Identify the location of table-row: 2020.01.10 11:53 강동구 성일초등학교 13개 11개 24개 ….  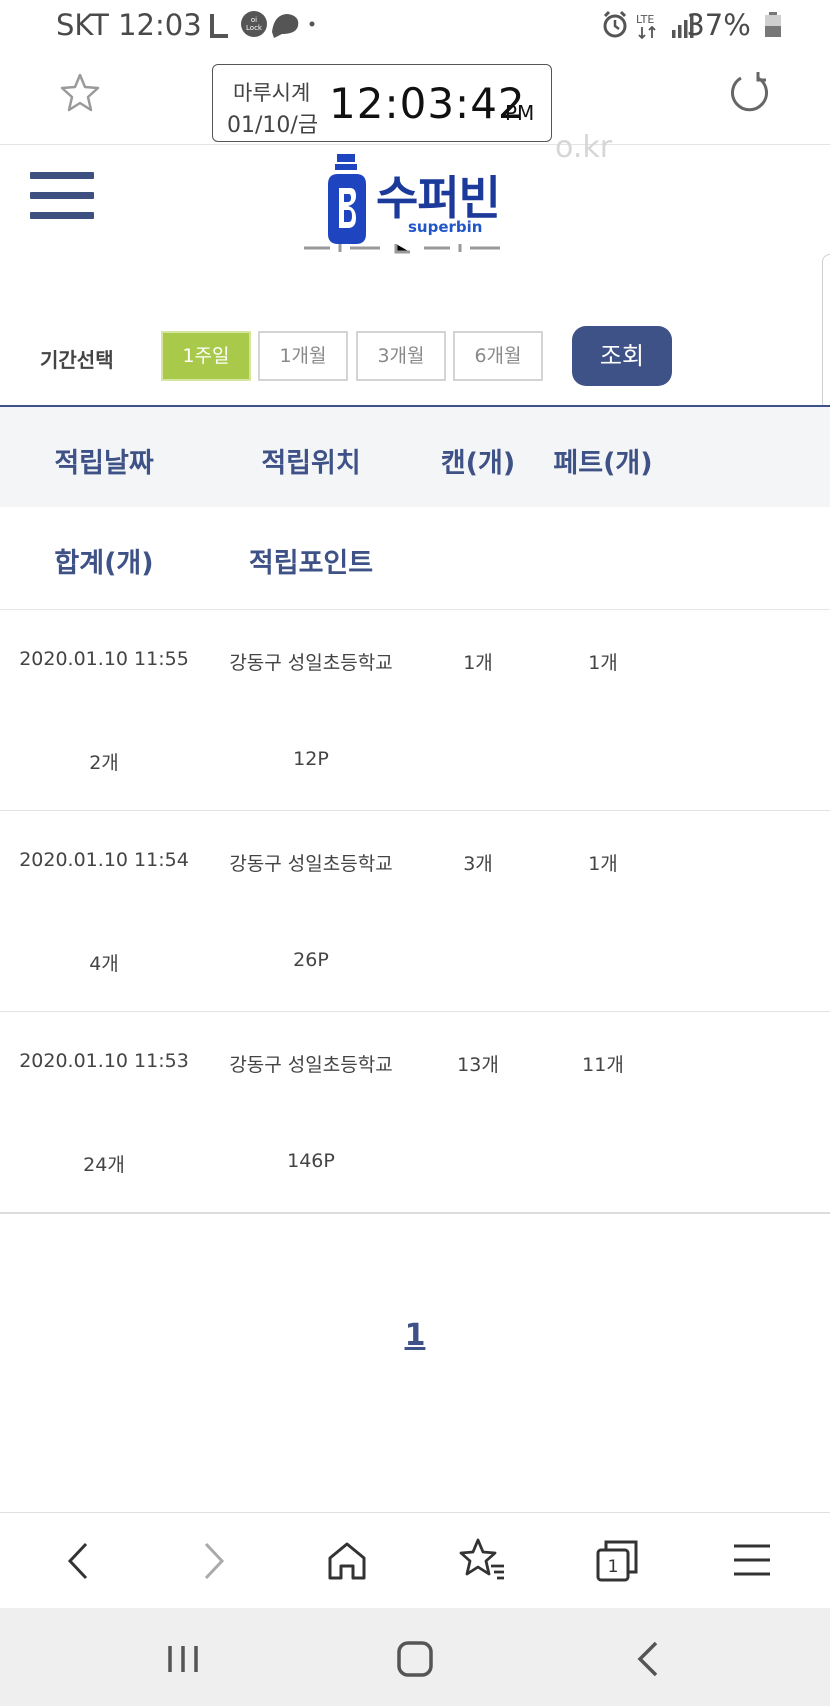
(415, 1112).